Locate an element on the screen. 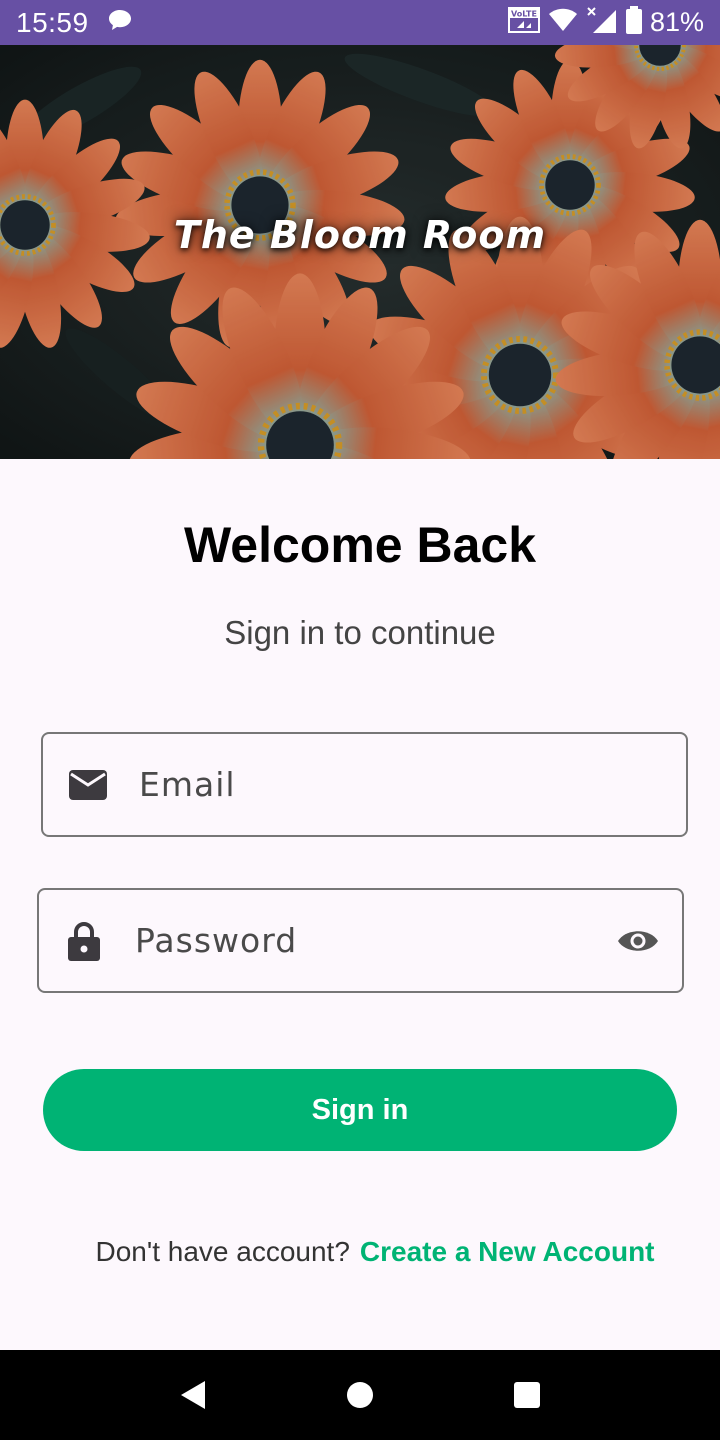 The image size is (720, 1440). chat-bubble-icon is located at coordinates (120, 22).